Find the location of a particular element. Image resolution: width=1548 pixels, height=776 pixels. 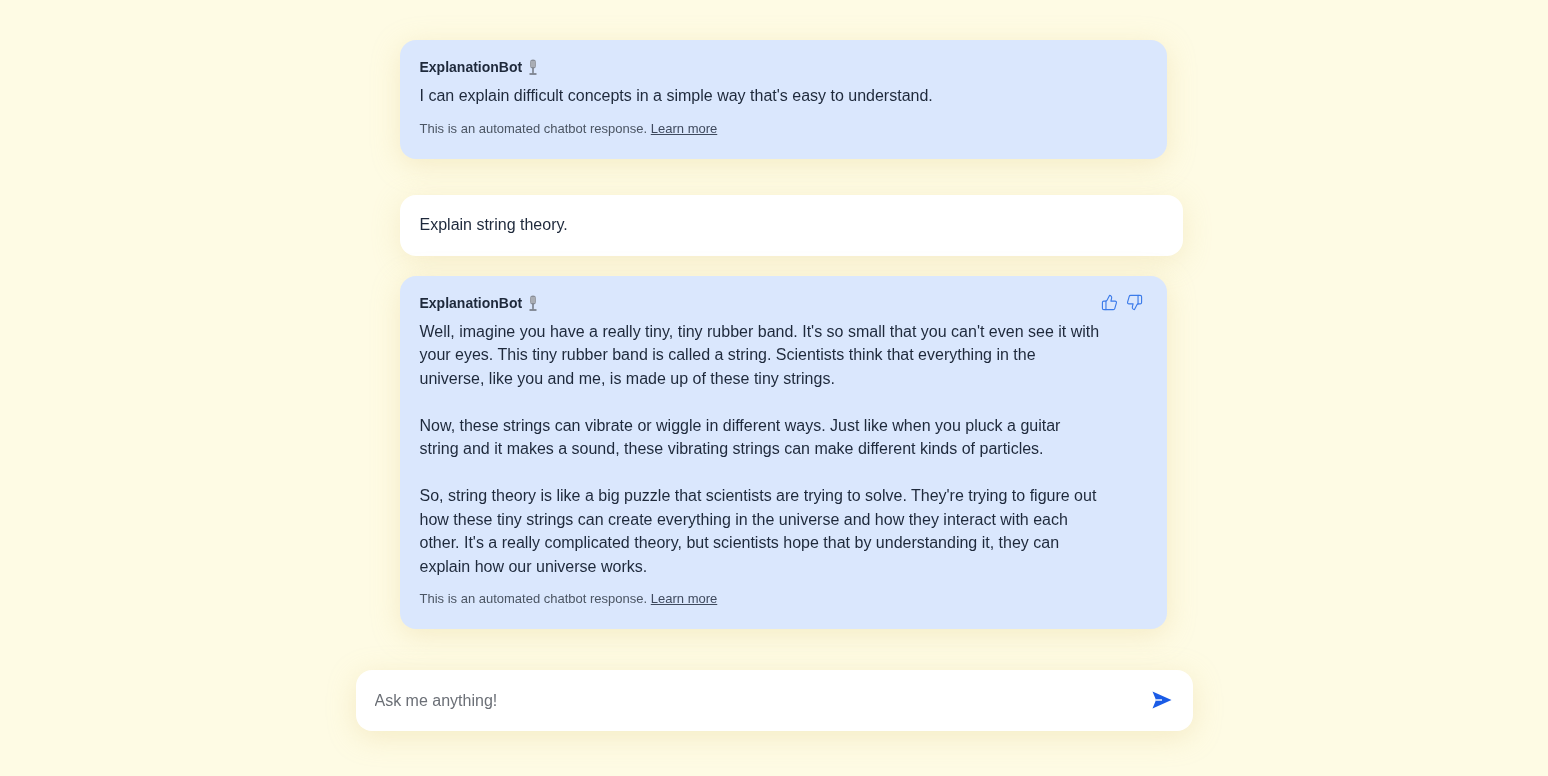

message-text: So, string theory is like a big puzzle that scientists are trying to solve. They're trying to figure out how these tiny strings can create everything in the universe and how they interact with each other. It's a really complicated theory, but scientists hope that by understanding it, they can explain how our universe works. is located at coordinates (758, 531).